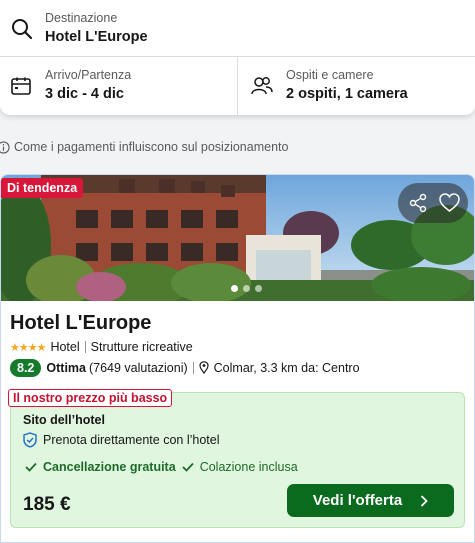 The height and width of the screenshot is (543, 475). Describe the element at coordinates (64, 420) in the screenshot. I see `provider-name: Sito dell’hotel` at that location.